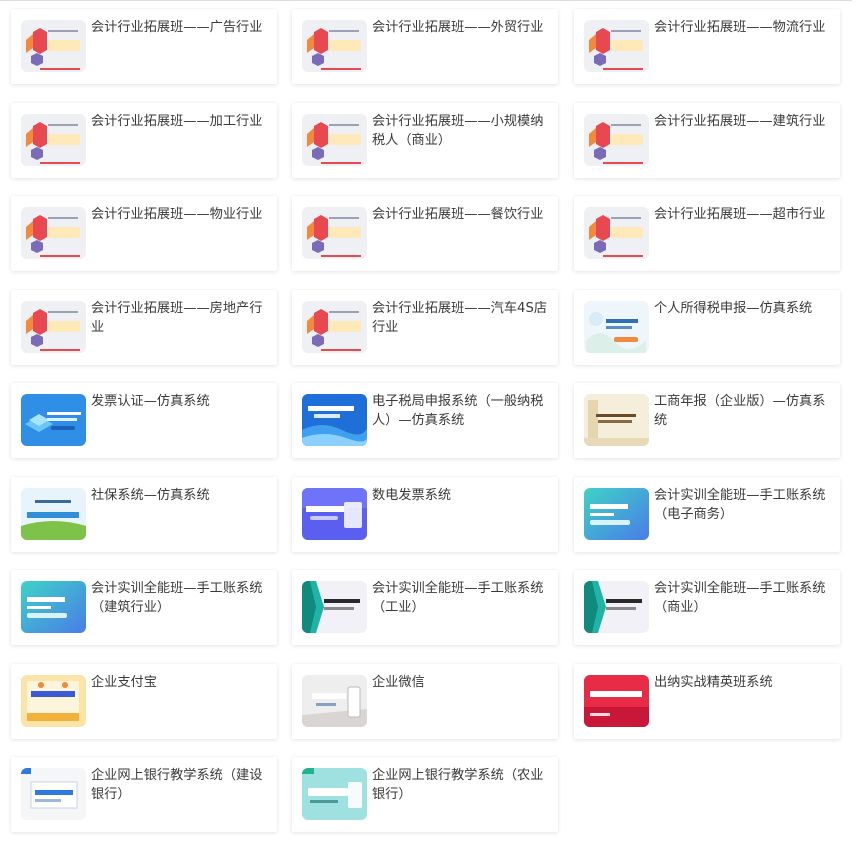 The height and width of the screenshot is (866, 863). I want to click on course-card: 电子税局申报系统（一般纳税人）—仿真系统, so click(425, 420).